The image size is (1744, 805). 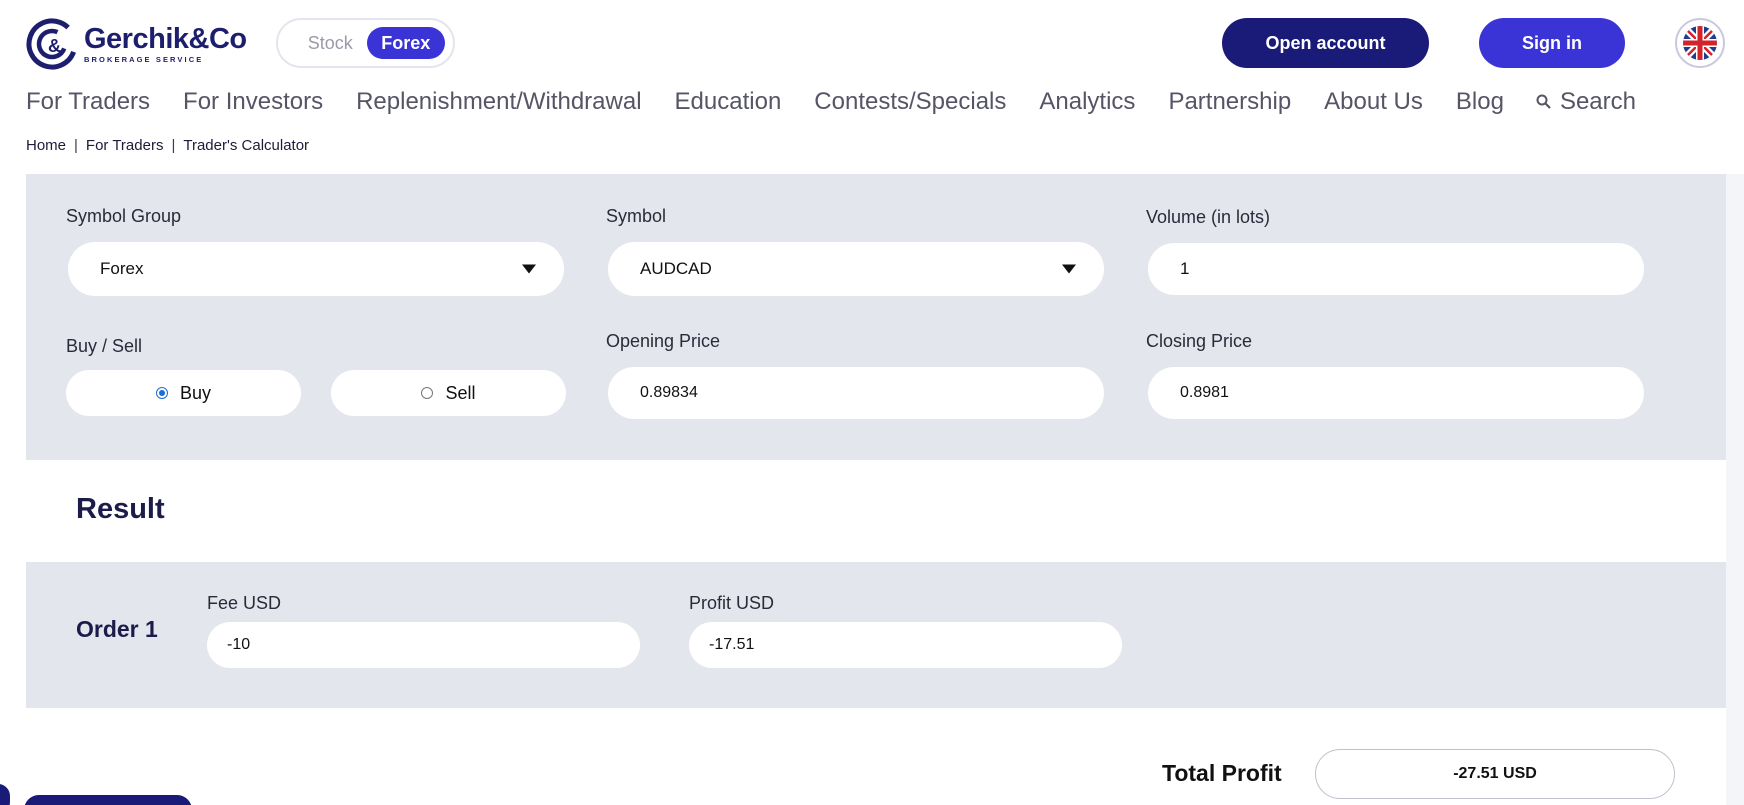 What do you see at coordinates (167, 145) in the screenshot?
I see `breadcrumb: Home | For Traders | Trader's Calculator` at bounding box center [167, 145].